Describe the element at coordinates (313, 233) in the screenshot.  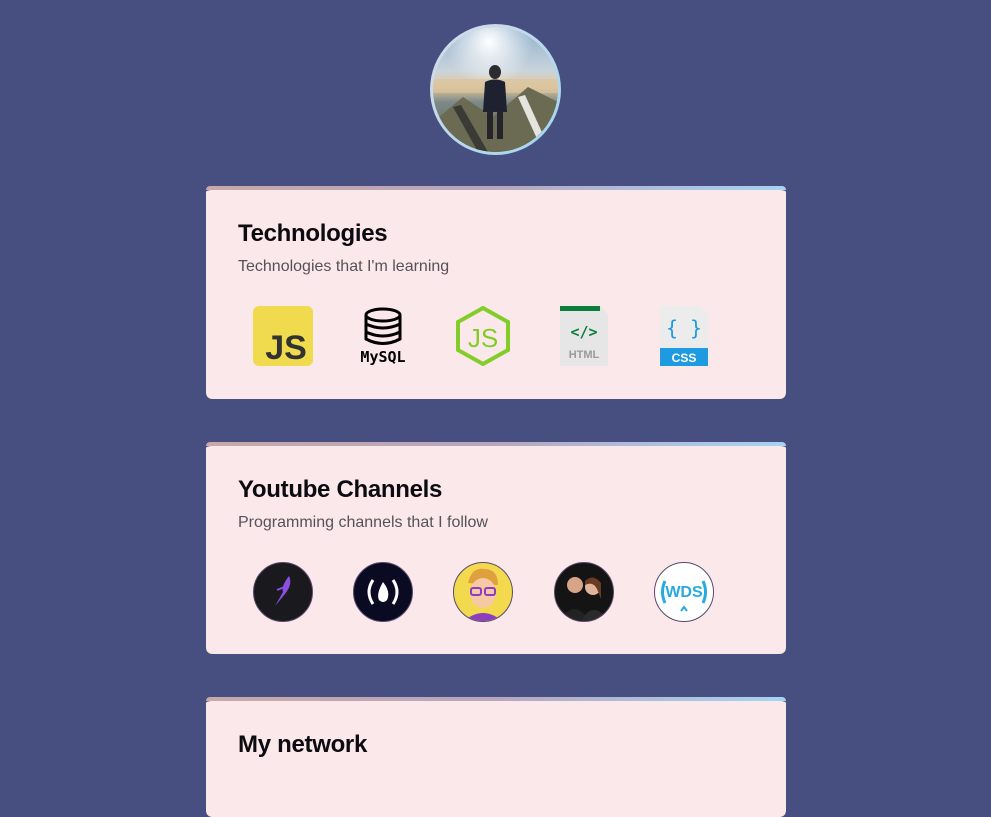
I see `card-title: Technologies` at that location.